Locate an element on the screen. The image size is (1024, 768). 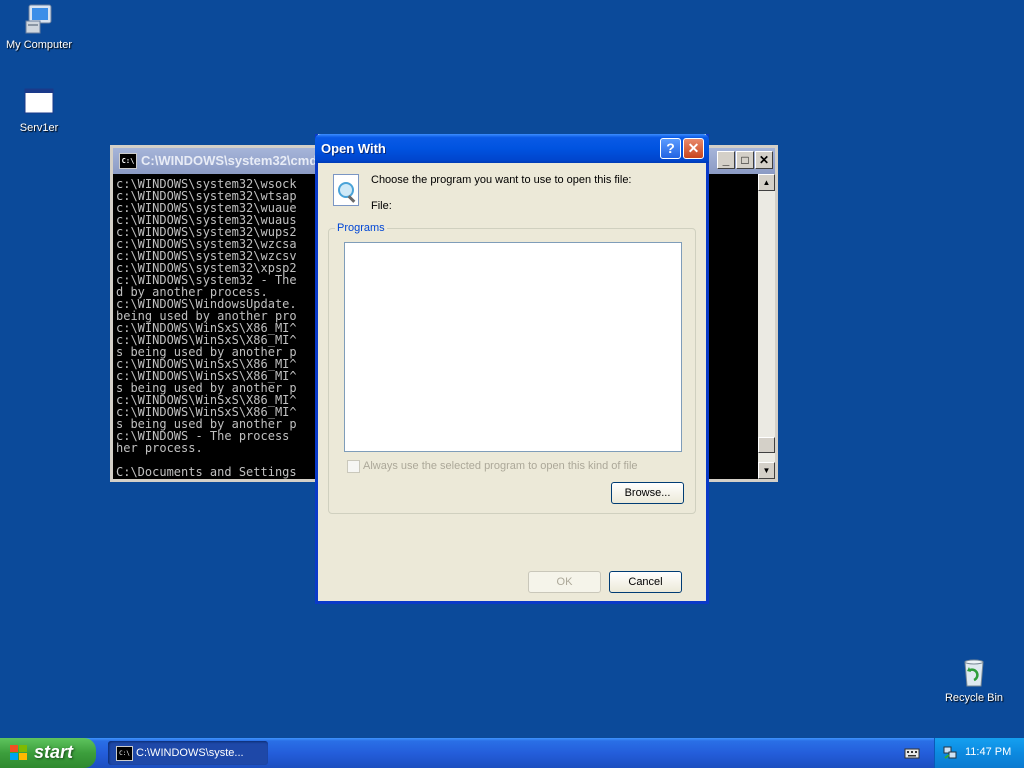
computer-icon is located at coordinates (39, 19).